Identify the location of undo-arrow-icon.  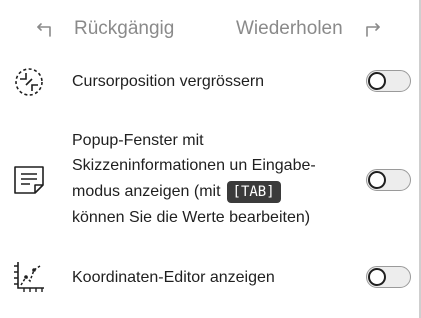
(46, 29).